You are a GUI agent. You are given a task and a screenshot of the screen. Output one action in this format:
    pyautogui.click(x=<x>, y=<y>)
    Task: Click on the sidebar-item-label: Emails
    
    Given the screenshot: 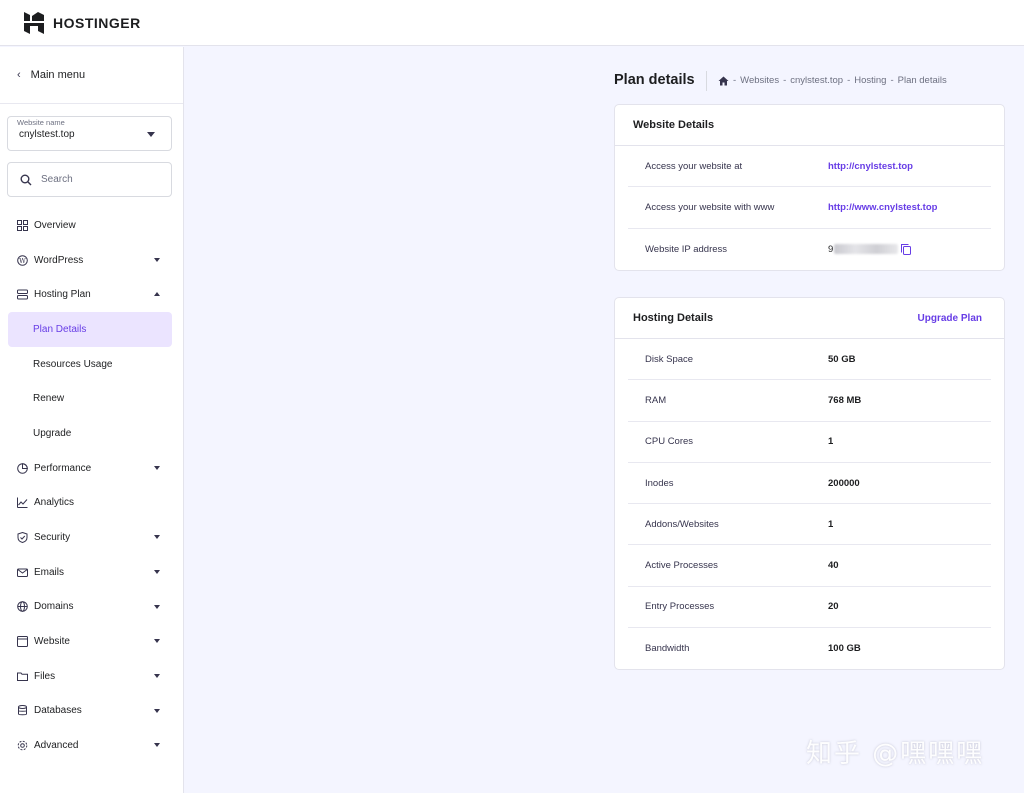 What is the action you would take?
    pyautogui.click(x=49, y=572)
    